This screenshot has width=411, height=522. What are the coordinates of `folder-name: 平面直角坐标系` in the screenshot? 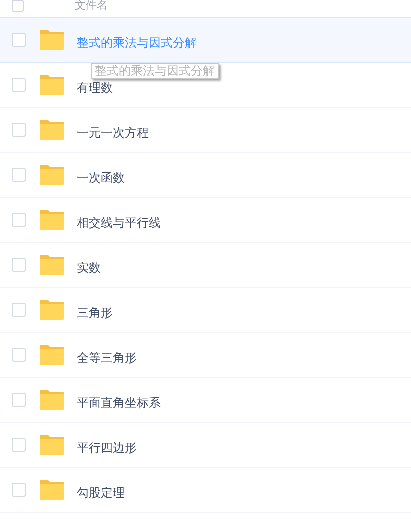 It's located at (119, 403).